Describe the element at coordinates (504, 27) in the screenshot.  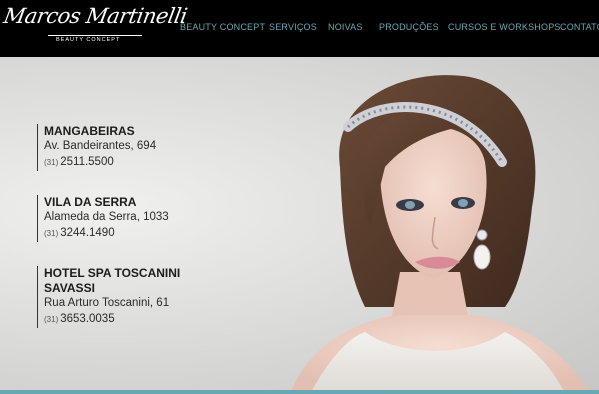
I see `nav-item-cursos-workshops: CURSOS E WORKSHOPS` at that location.